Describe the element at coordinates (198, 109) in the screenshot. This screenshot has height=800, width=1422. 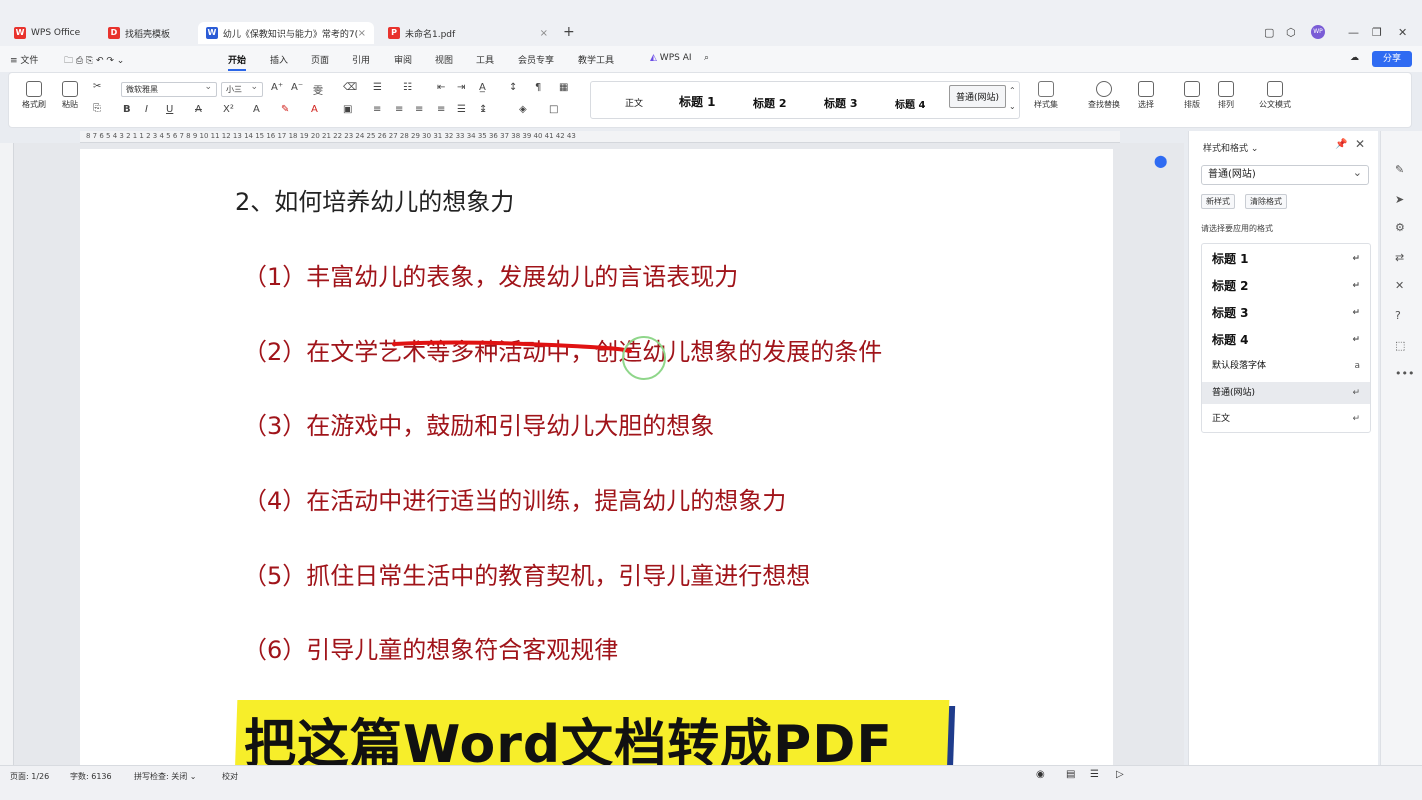
I see `strikethrough-icon: A` at that location.